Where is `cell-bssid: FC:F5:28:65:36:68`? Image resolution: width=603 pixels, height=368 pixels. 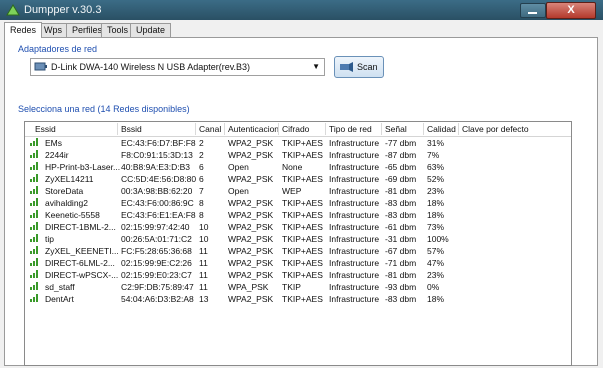
cell-bssid: FC:F5:28:65:36:68 is located at coordinates (156, 251).